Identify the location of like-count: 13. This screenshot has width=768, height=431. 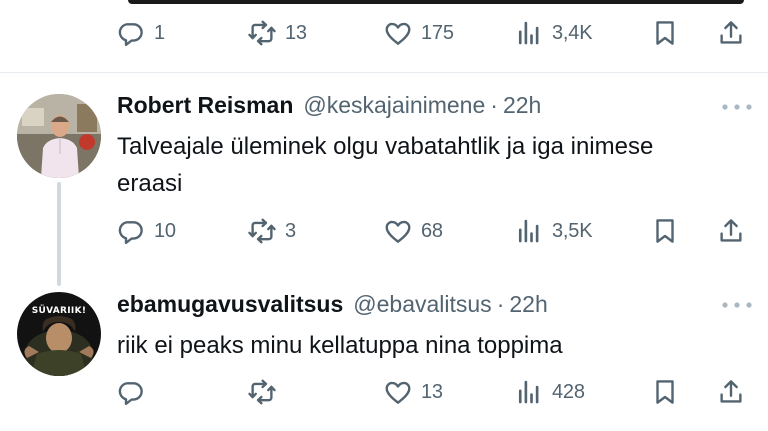
(432, 391).